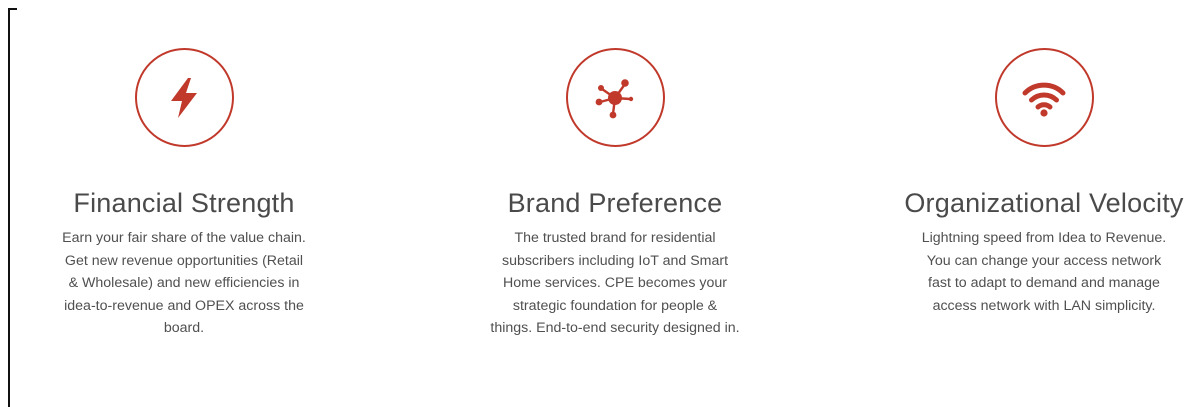 The image size is (1201, 407). What do you see at coordinates (615, 203) in the screenshot?
I see `feature-title: Brand Preference` at bounding box center [615, 203].